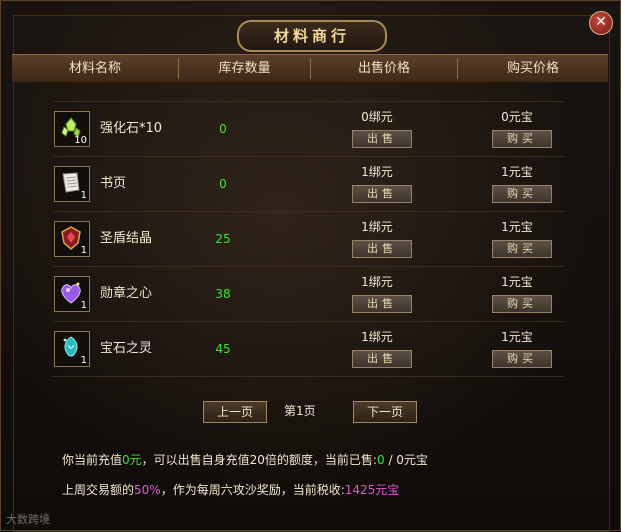 The width and height of the screenshot is (621, 532). Describe the element at coordinates (132, 460) in the screenshot. I see `recharge-amount: 0元` at that location.